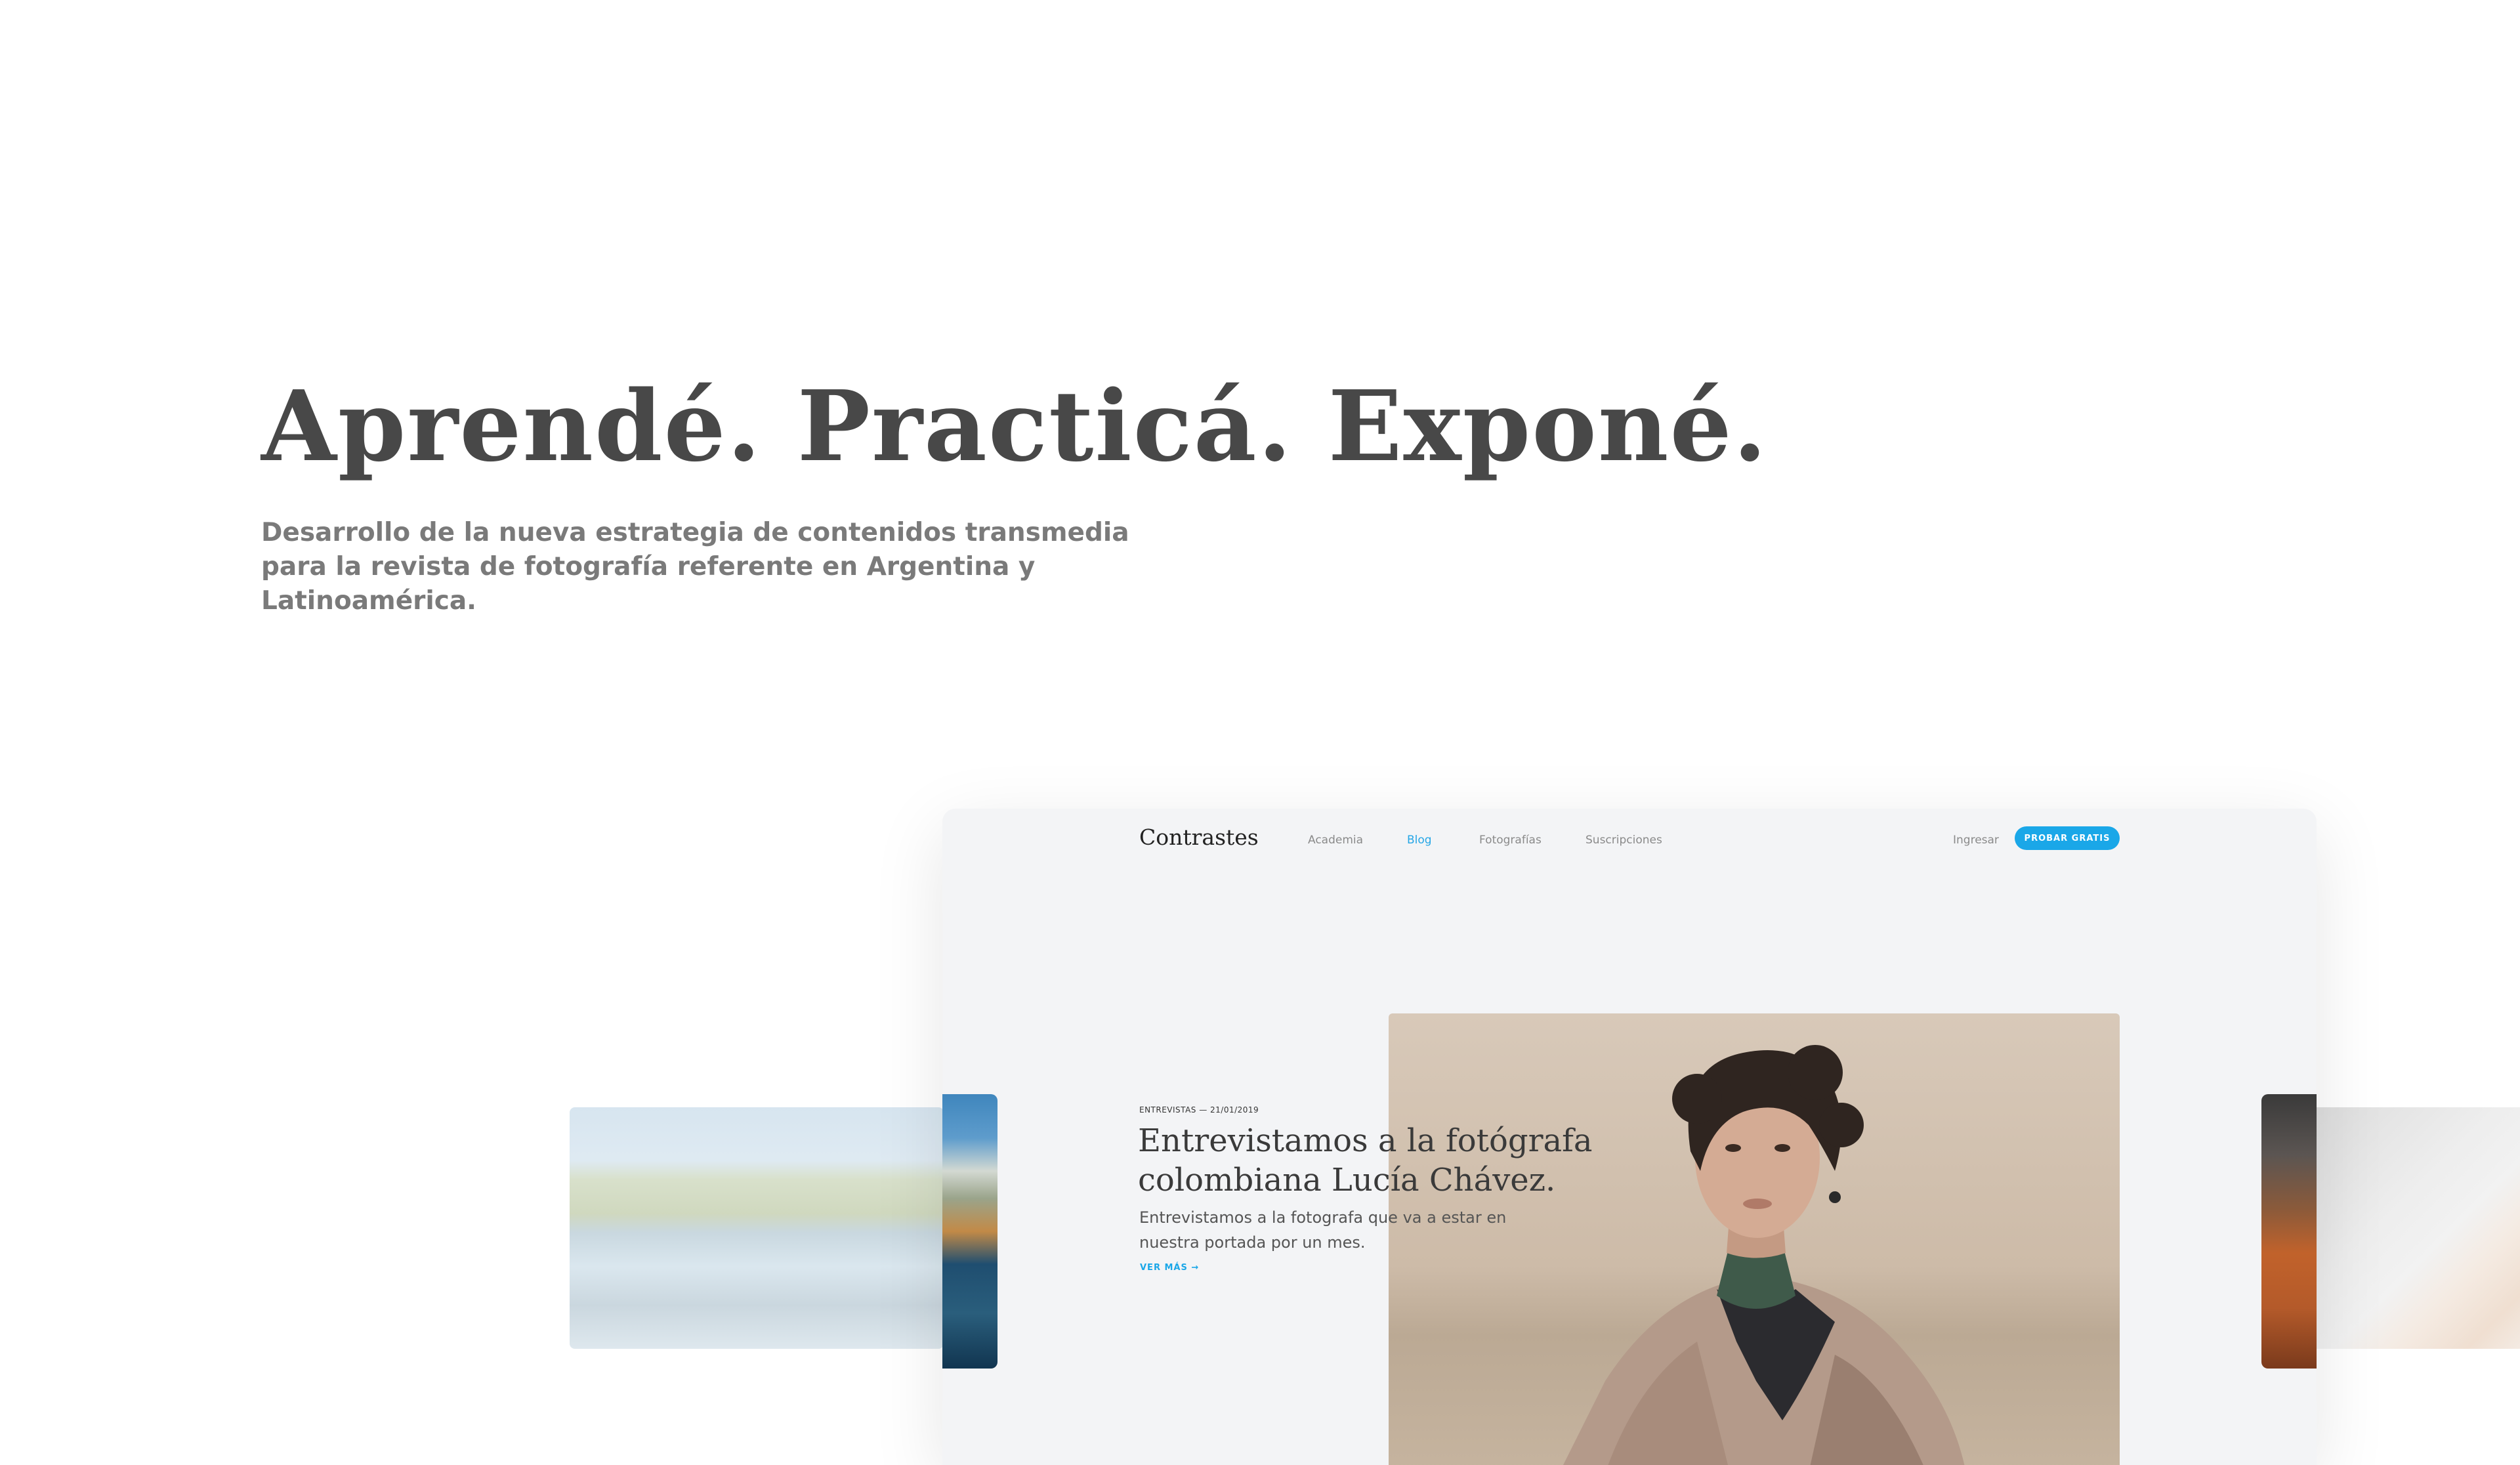  What do you see at coordinates (2418, 1228) in the screenshot?
I see `side-photo-desert-faded` at bounding box center [2418, 1228].